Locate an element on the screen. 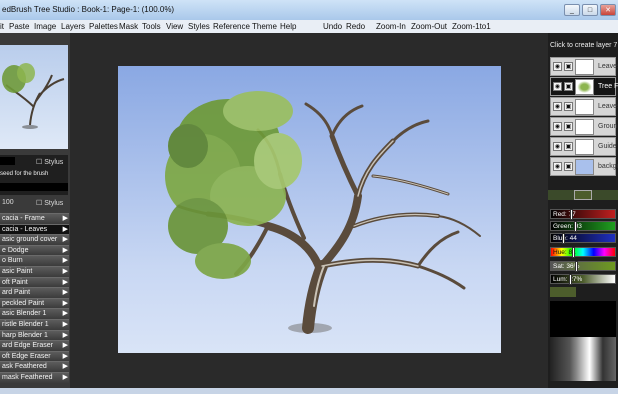  brush-item: oft Paint ▶ is located at coordinates (34, 282).